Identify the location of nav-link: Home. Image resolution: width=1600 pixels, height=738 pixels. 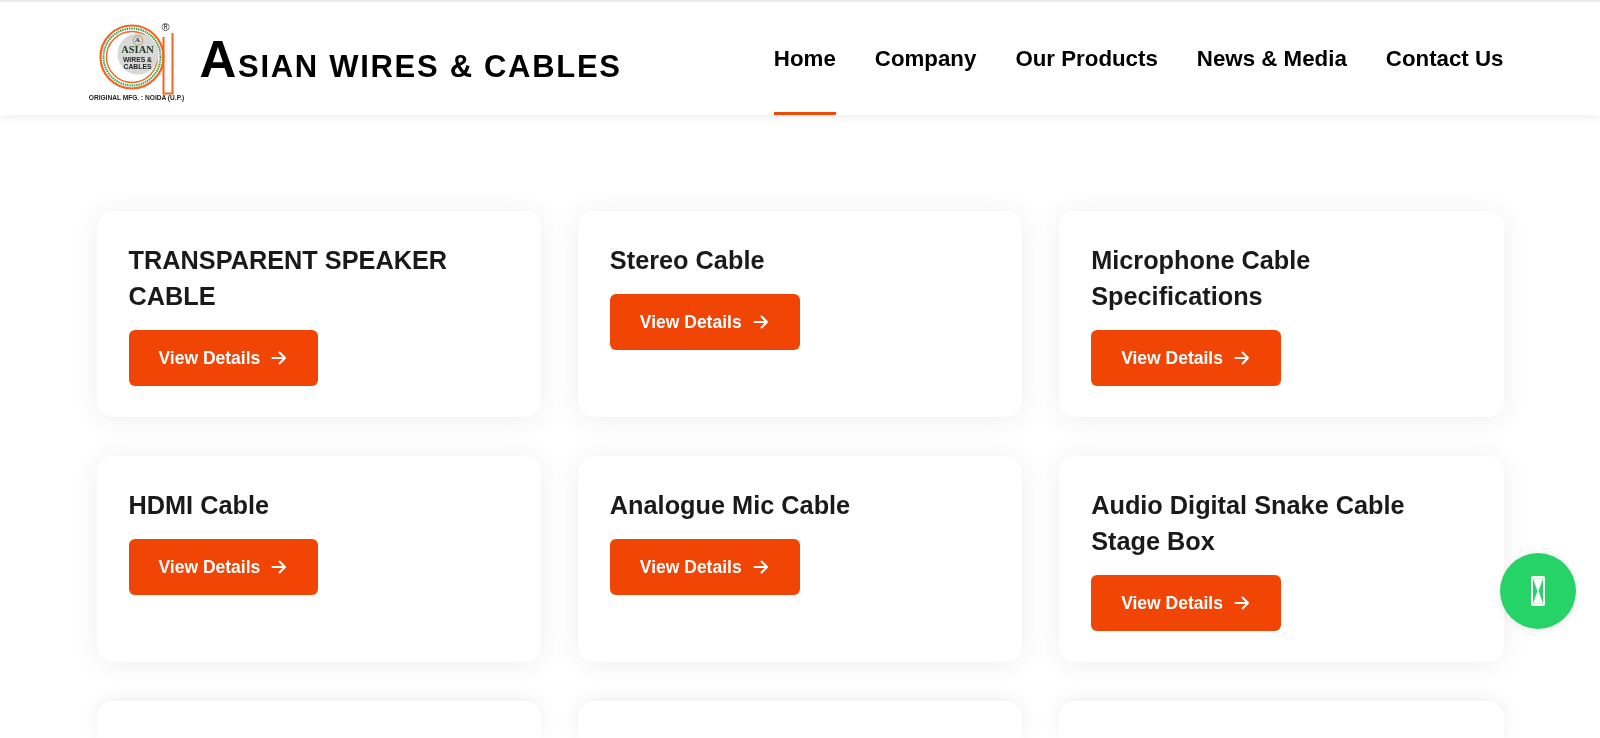
(804, 58).